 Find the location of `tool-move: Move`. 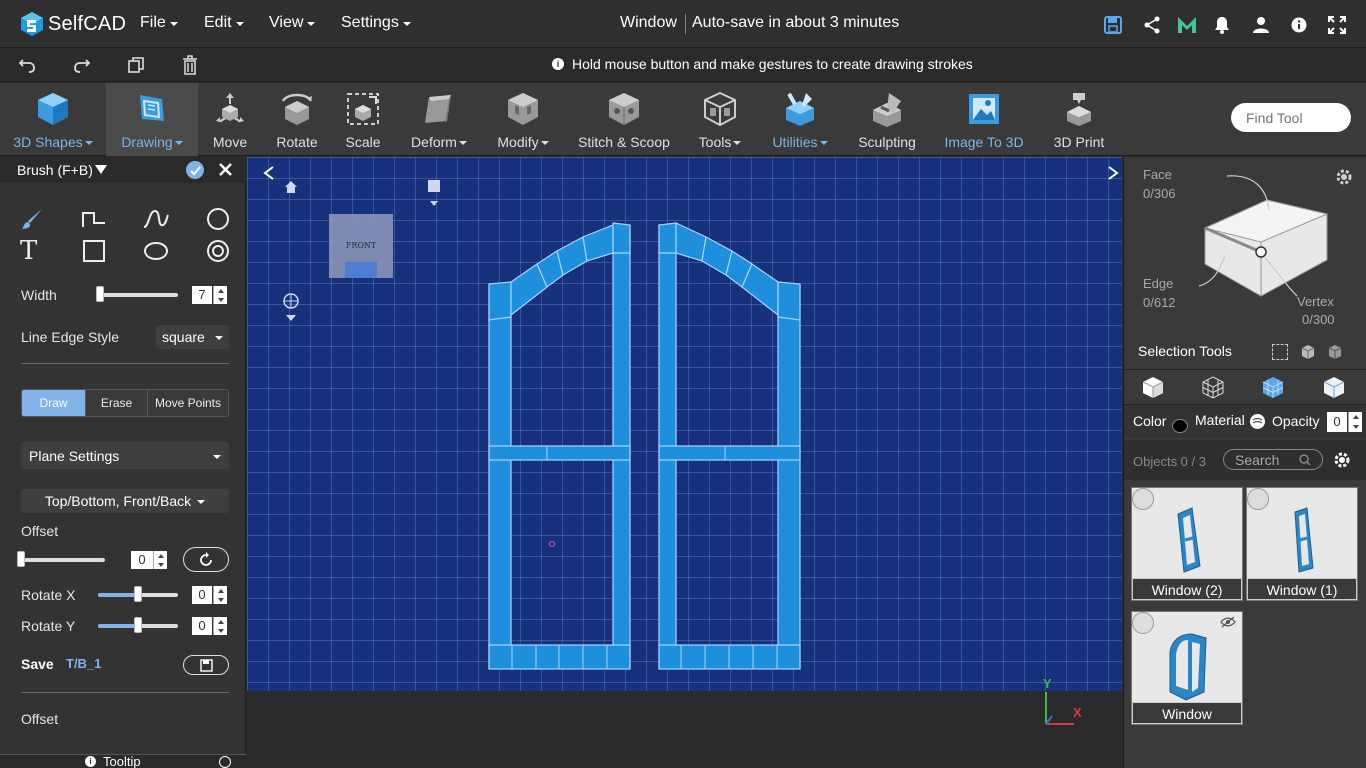

tool-move: Move is located at coordinates (230, 119).